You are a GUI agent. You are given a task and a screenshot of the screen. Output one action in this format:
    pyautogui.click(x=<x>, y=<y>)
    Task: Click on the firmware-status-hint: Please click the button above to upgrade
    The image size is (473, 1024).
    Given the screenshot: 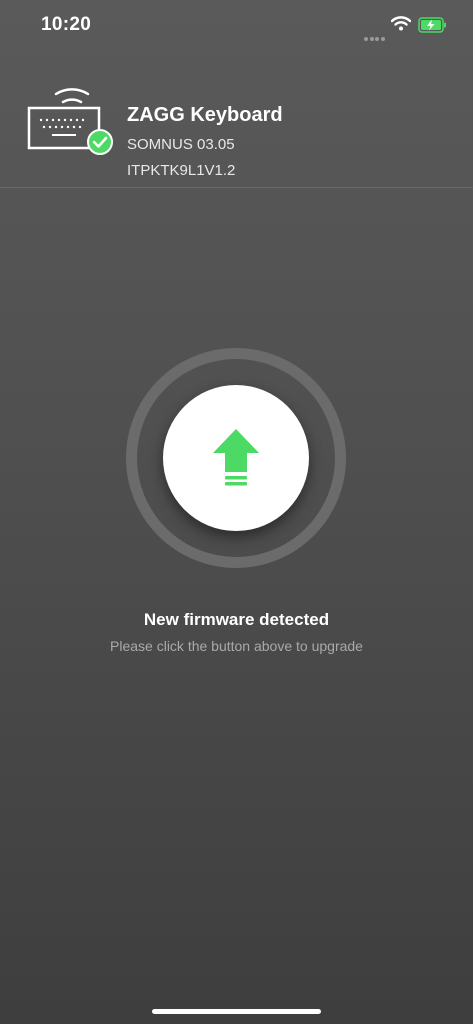 What is the action you would take?
    pyautogui.click(x=236, y=646)
    